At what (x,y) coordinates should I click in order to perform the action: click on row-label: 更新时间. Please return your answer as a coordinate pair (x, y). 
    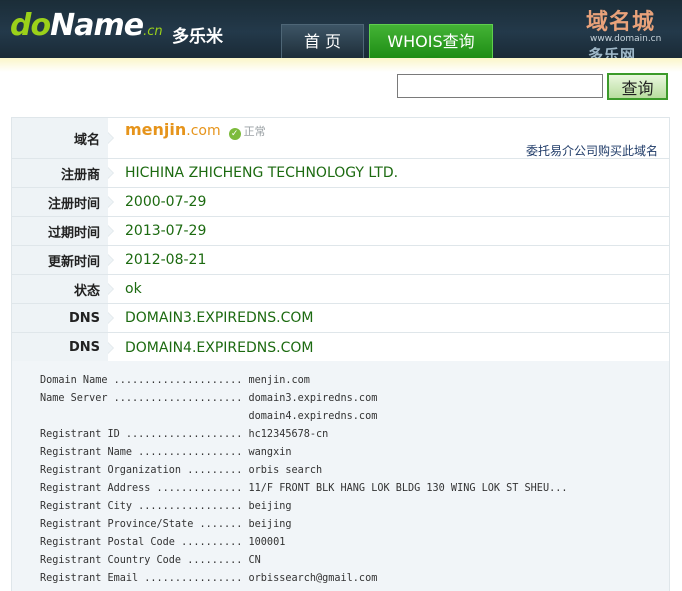
    Looking at the image, I should click on (60, 260).